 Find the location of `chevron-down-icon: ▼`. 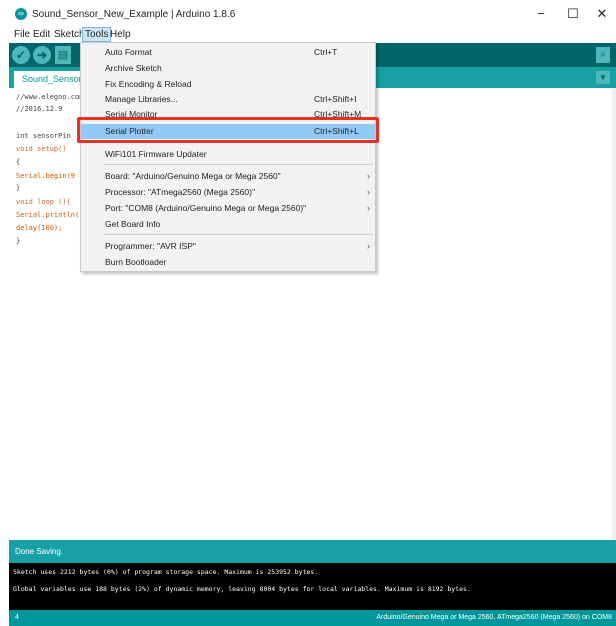

chevron-down-icon: ▼ is located at coordinates (603, 77).